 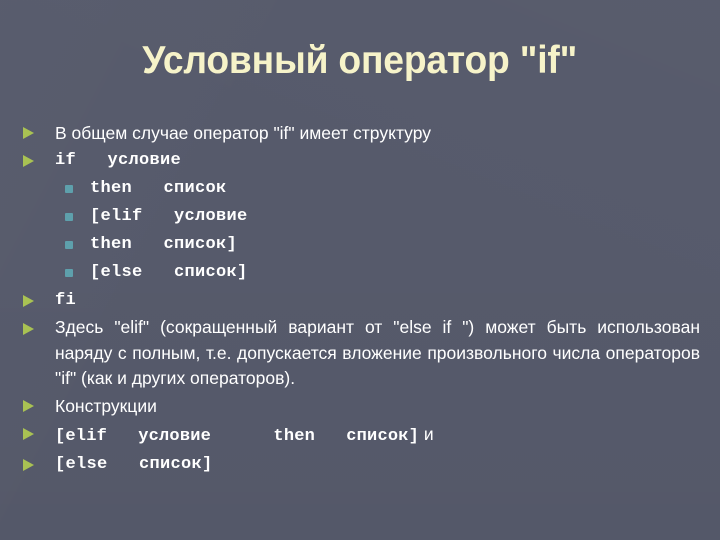 I want to click on list-item: then список, so click(x=360, y=189).